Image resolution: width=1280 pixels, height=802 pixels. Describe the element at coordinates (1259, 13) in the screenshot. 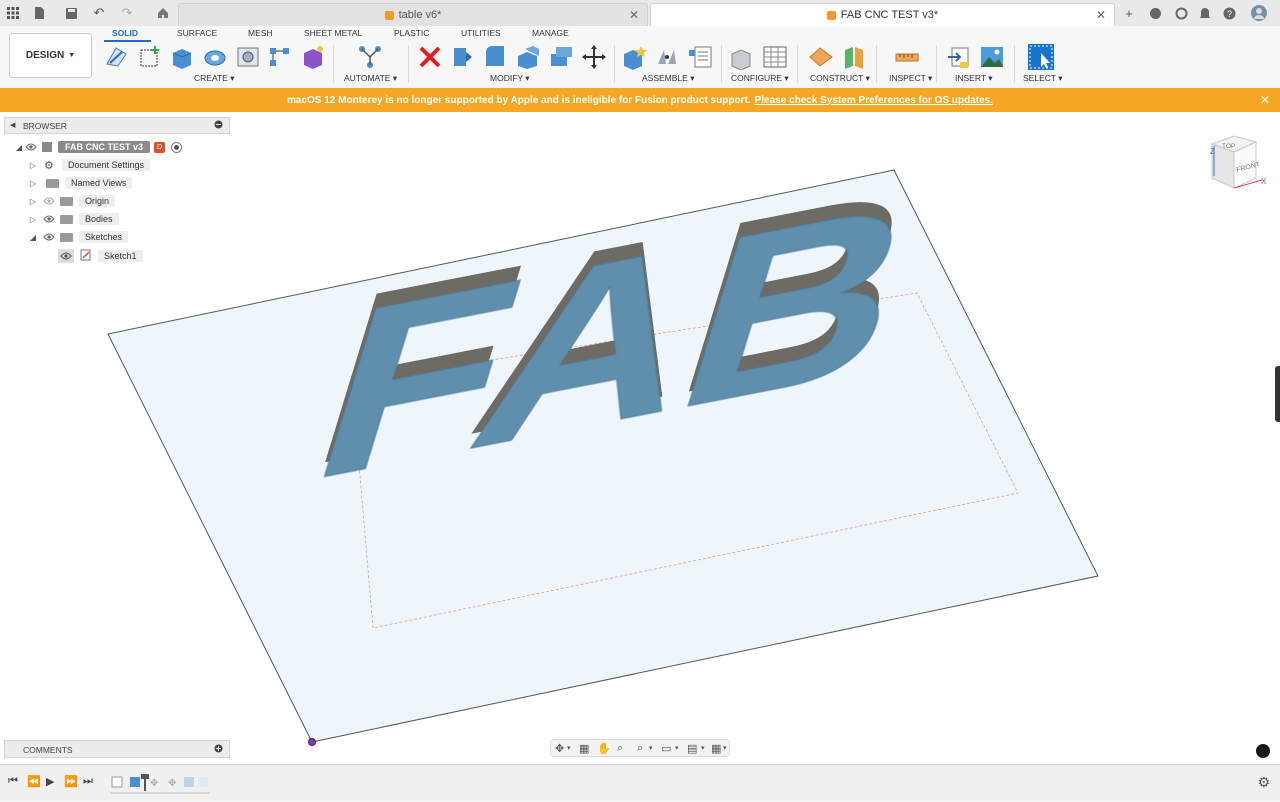

I see `user-avatar-icon` at that location.